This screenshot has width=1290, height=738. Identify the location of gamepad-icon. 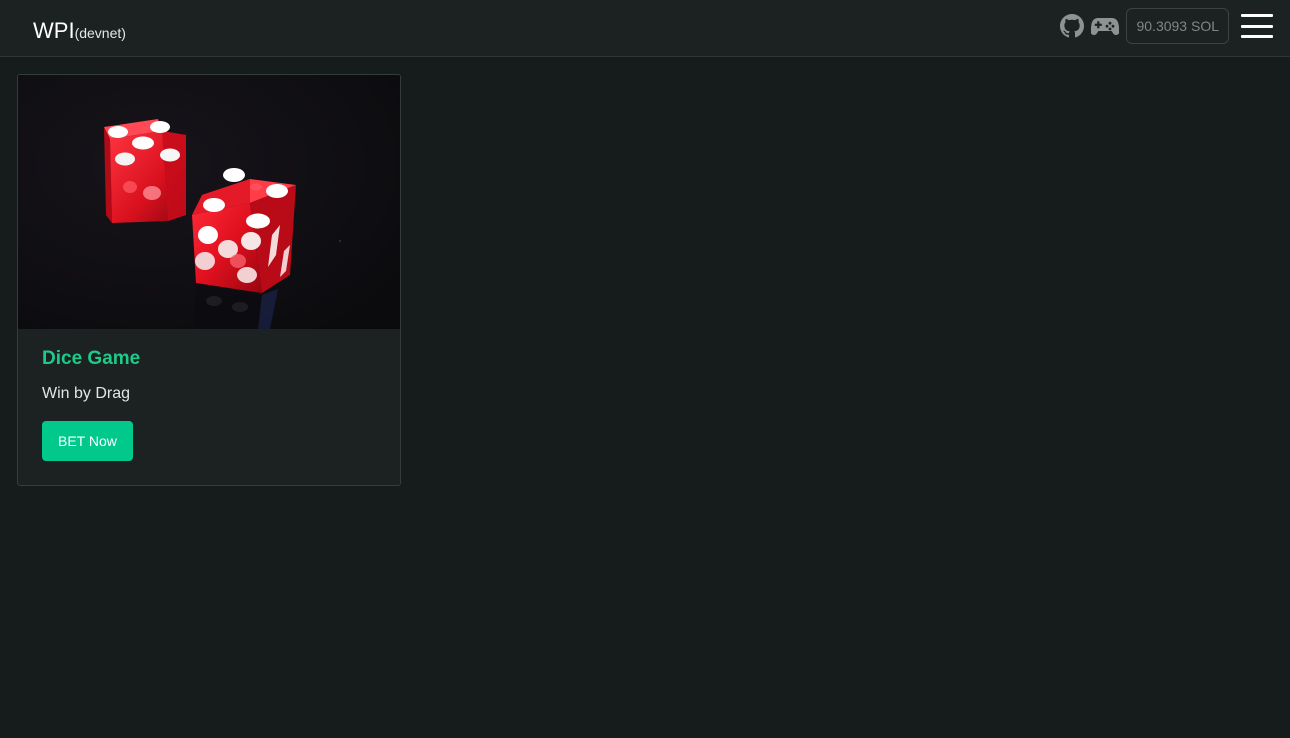
(1105, 26).